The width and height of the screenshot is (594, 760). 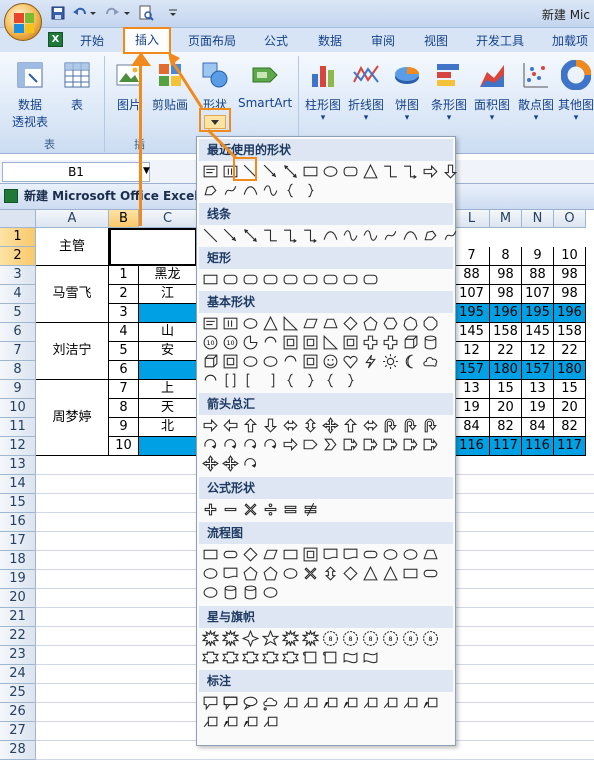 What do you see at coordinates (472, 427) in the screenshot?
I see `cell-value: 84` at bounding box center [472, 427].